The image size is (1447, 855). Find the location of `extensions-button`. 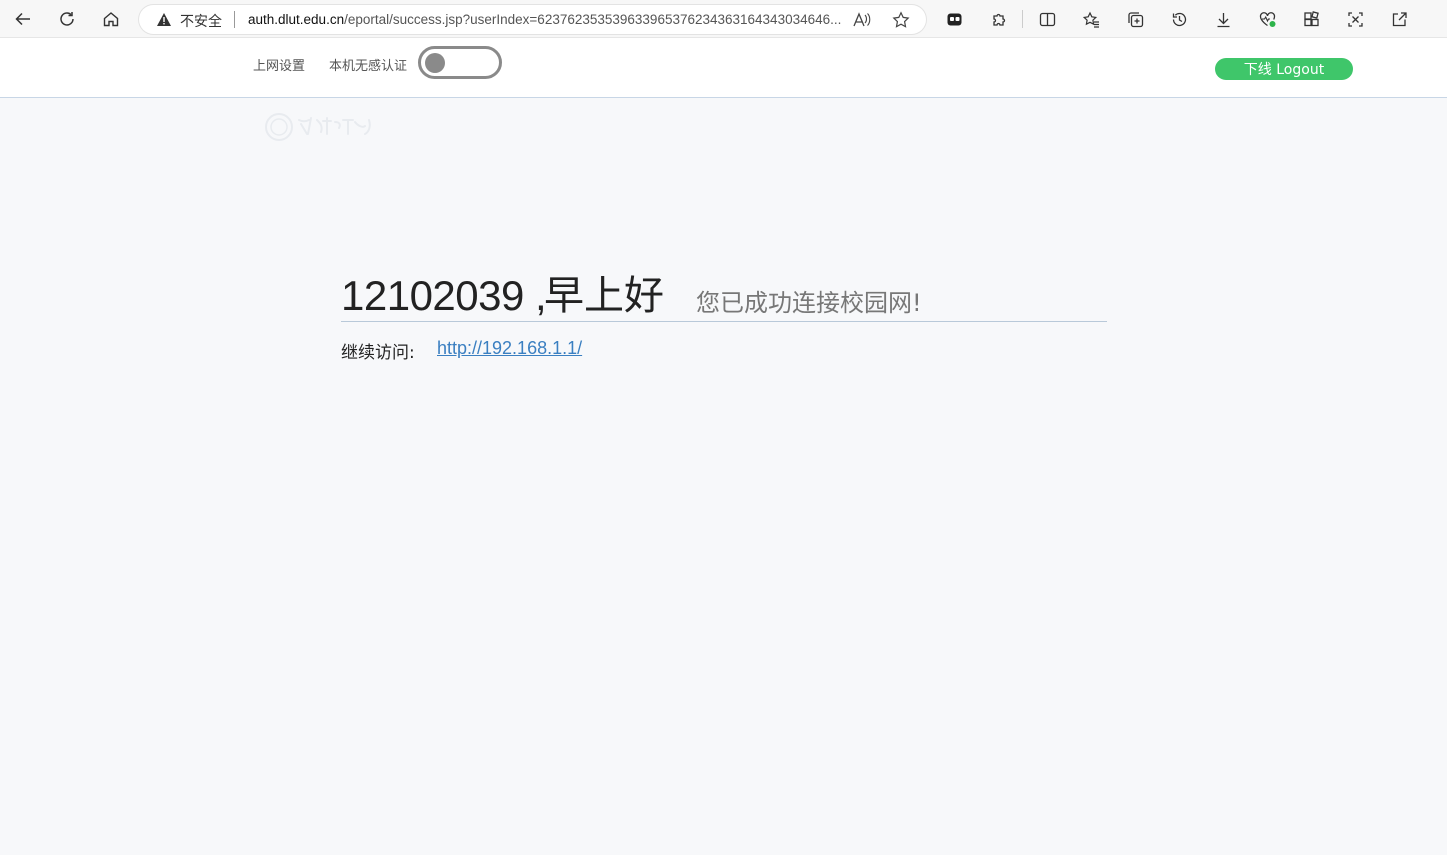

extensions-button is located at coordinates (998, 19).